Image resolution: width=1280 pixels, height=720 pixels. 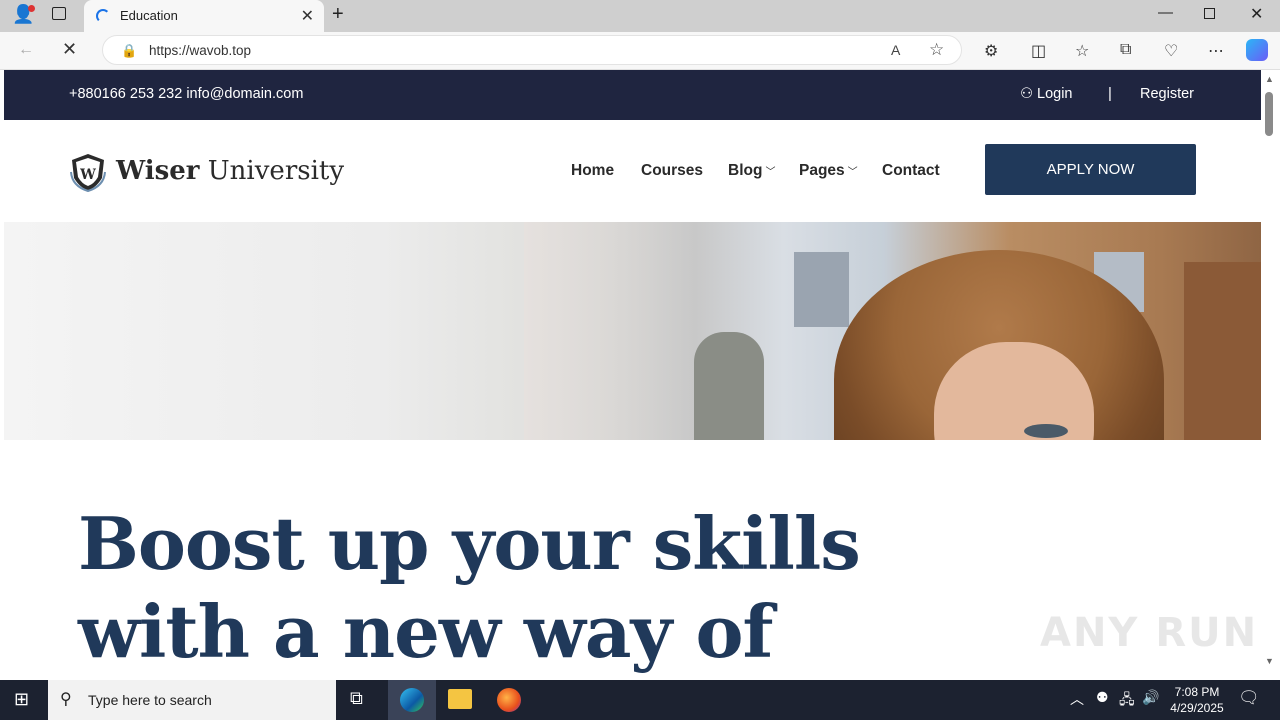 What do you see at coordinates (200, 50) in the screenshot?
I see `url-text: https://wavob.top` at bounding box center [200, 50].